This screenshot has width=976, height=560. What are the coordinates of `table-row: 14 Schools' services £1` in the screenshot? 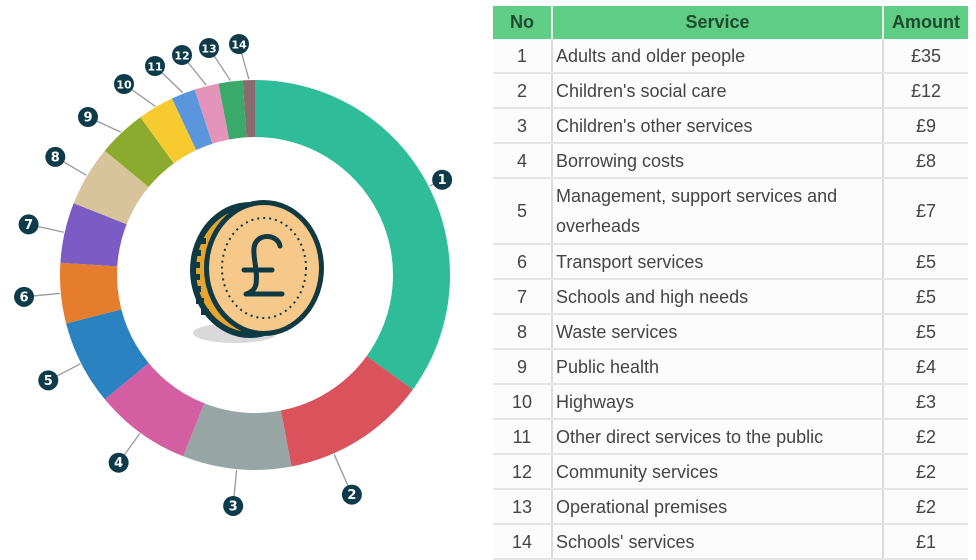 It's located at (730, 542).